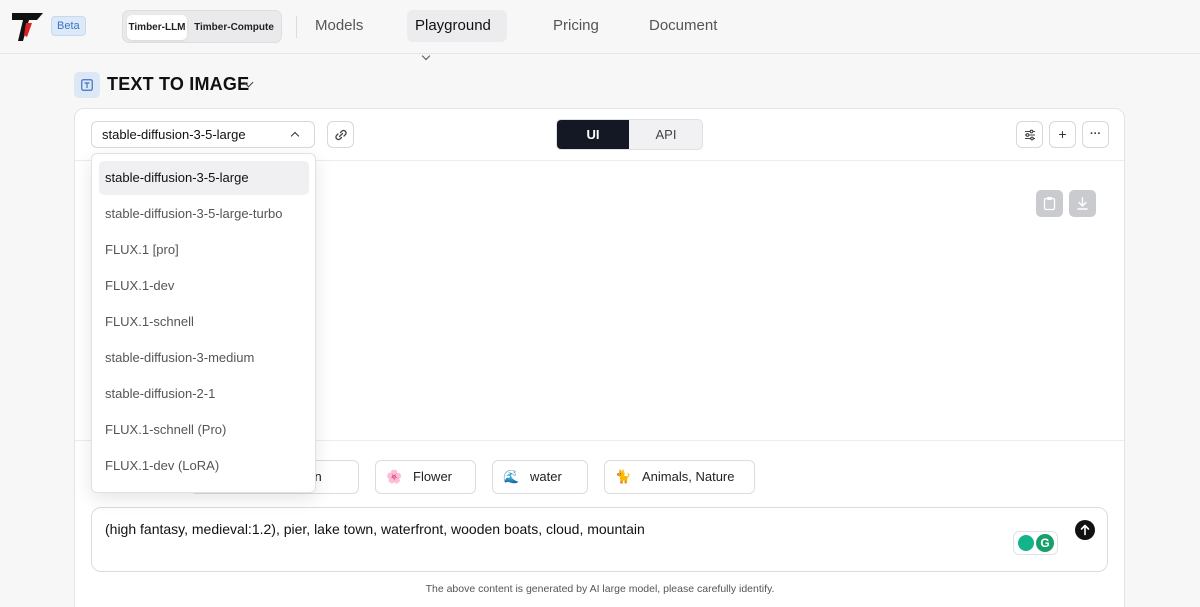 The image size is (1200, 607). I want to click on grammarly-icon: G, so click(1045, 543).